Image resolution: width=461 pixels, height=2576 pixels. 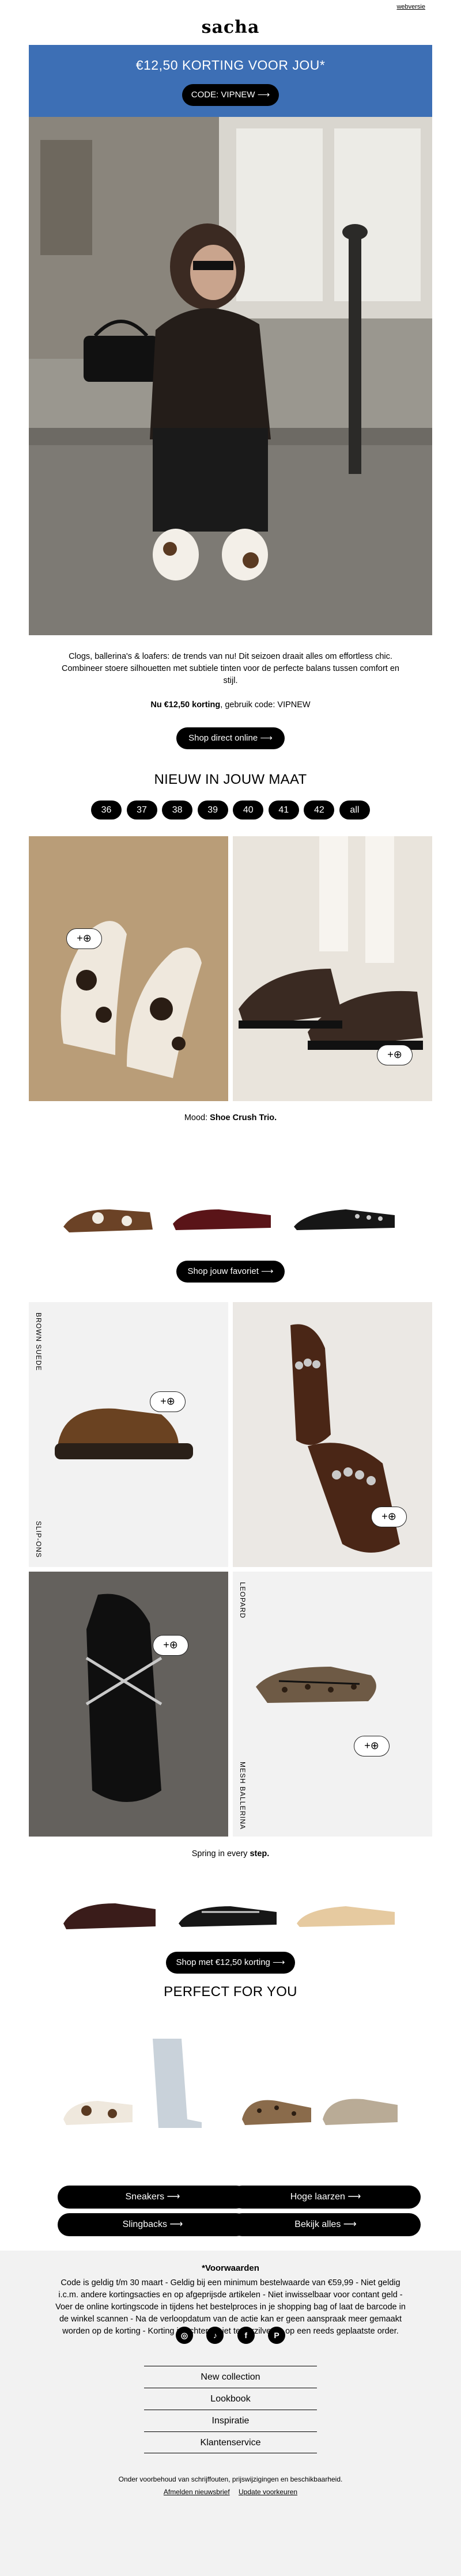 What do you see at coordinates (231, 81) in the screenshot?
I see `promo-banner: €12,50 KORTING VOOR JOU* CODE: VIPNEW ⟶` at bounding box center [231, 81].